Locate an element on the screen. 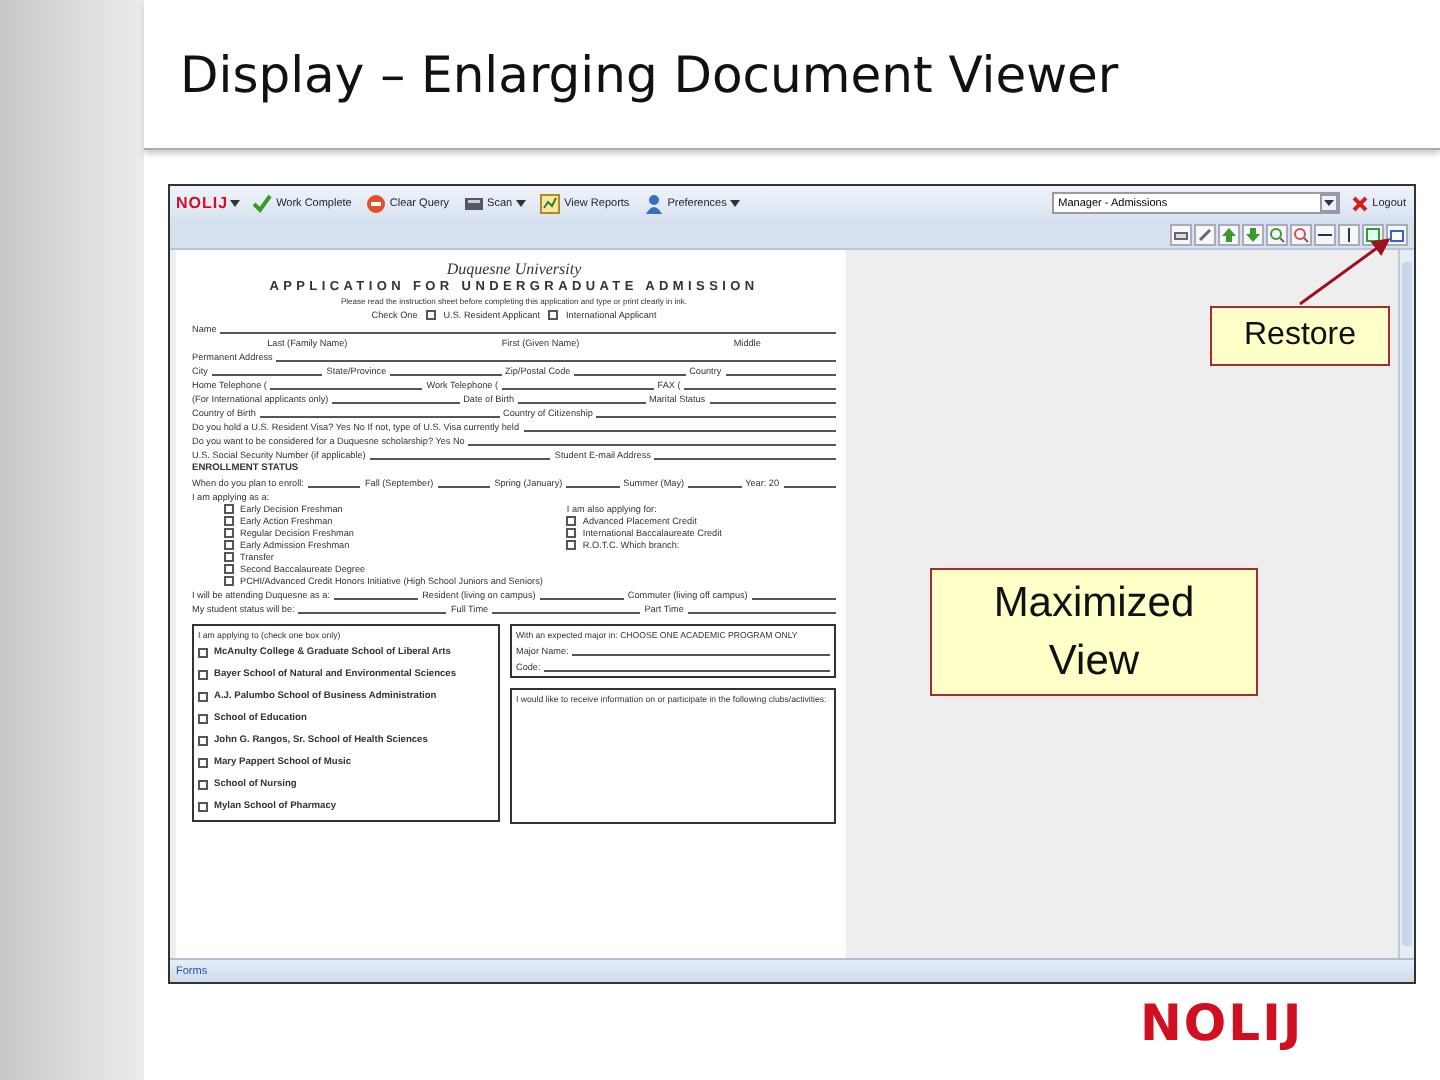 This screenshot has width=1440, height=1080. zoom-out-button is located at coordinates (1301, 234).